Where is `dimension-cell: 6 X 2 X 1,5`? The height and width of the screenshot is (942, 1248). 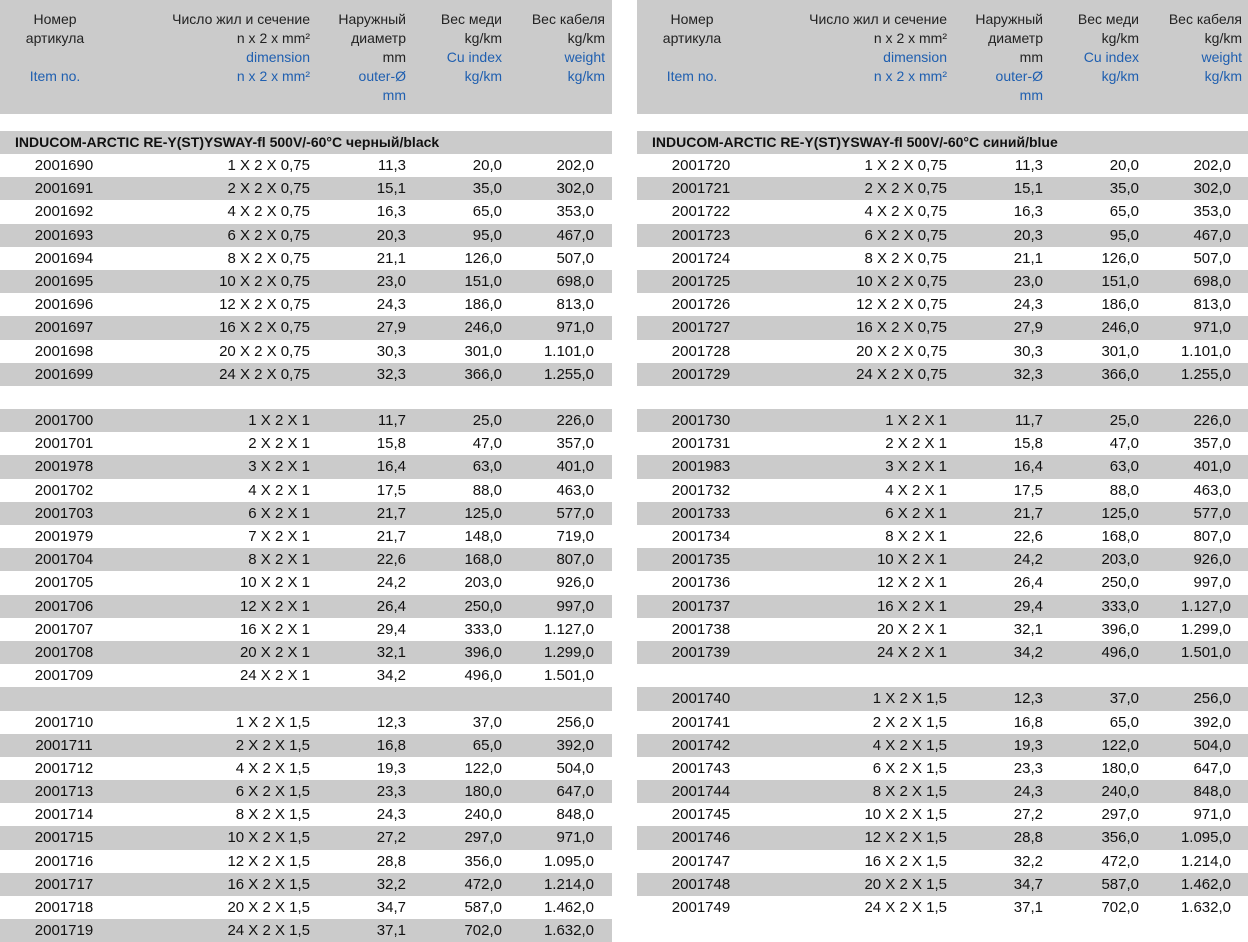 dimension-cell: 6 X 2 X 1,5 is located at coordinates (909, 768).